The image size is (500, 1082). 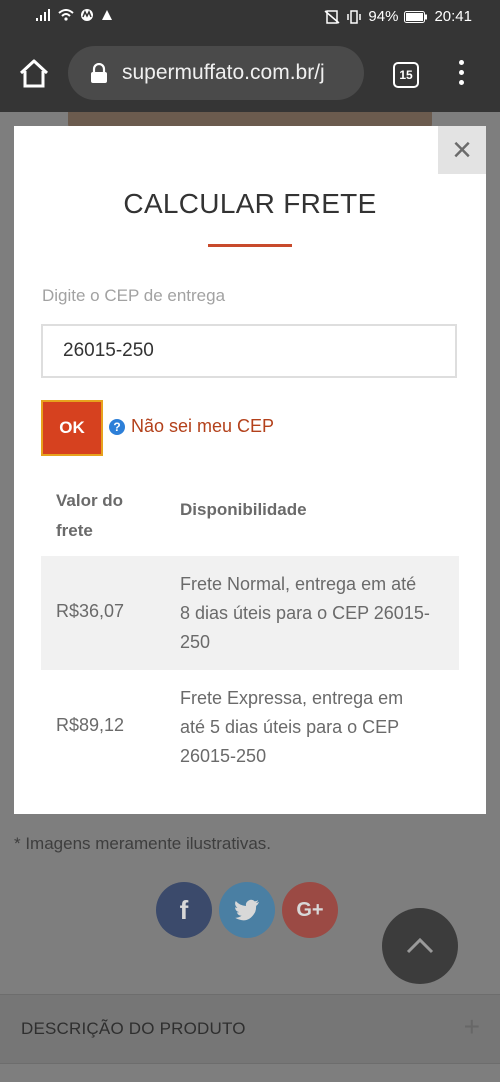 I want to click on title-underline, so click(x=250, y=245).